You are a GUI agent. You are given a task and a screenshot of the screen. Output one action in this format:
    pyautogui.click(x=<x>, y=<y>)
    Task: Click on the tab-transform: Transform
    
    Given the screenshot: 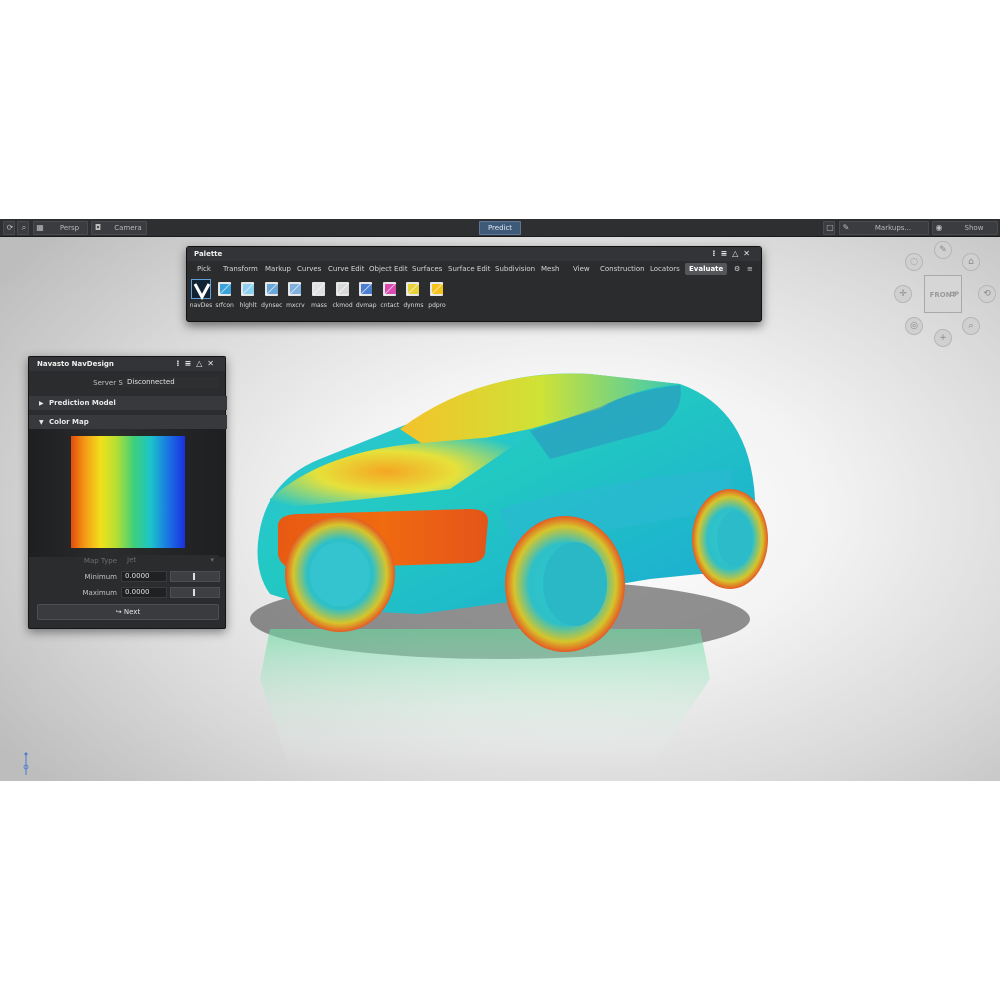 What is the action you would take?
    pyautogui.click(x=240, y=269)
    